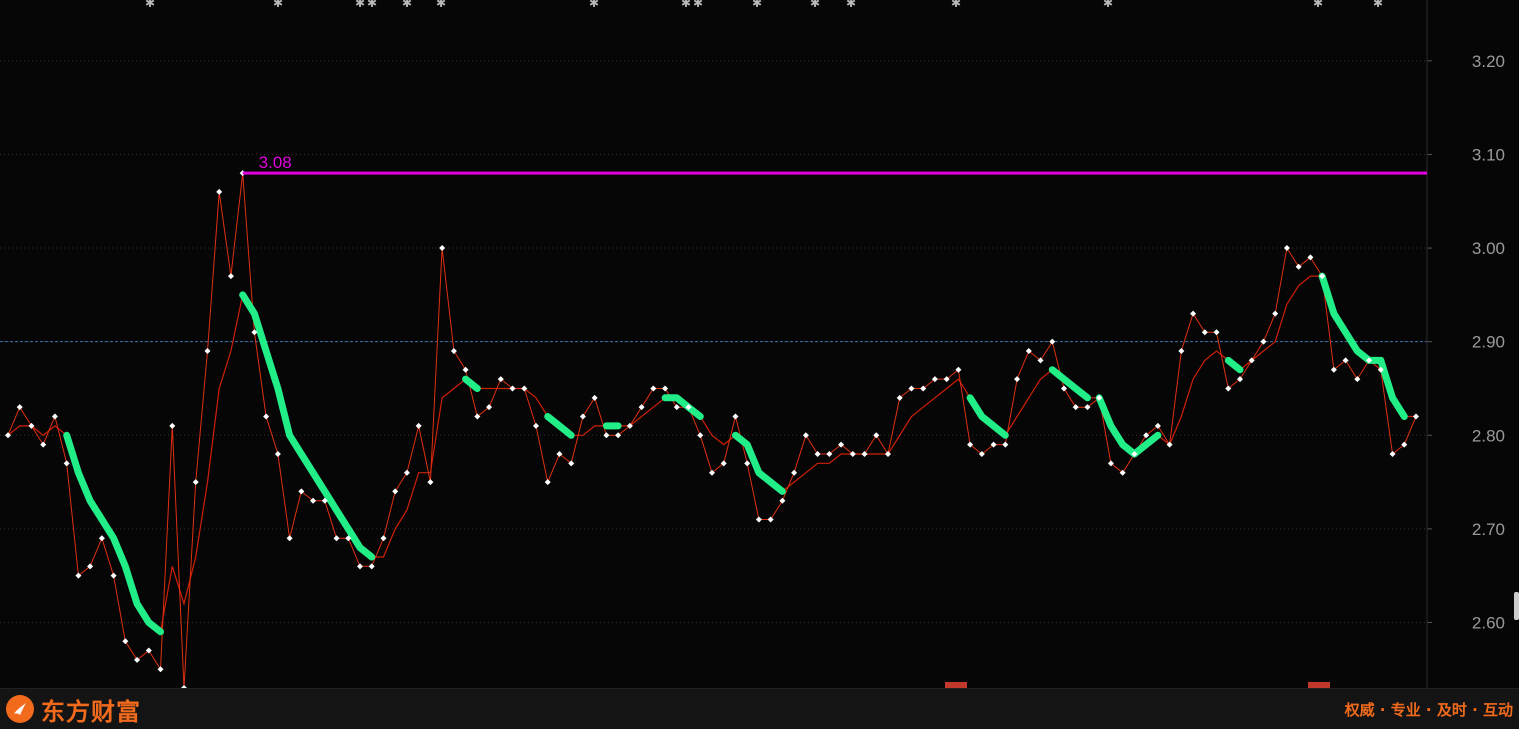 The height and width of the screenshot is (729, 1519). Describe the element at coordinates (1516, 606) in the screenshot. I see `scroll-handle` at that location.